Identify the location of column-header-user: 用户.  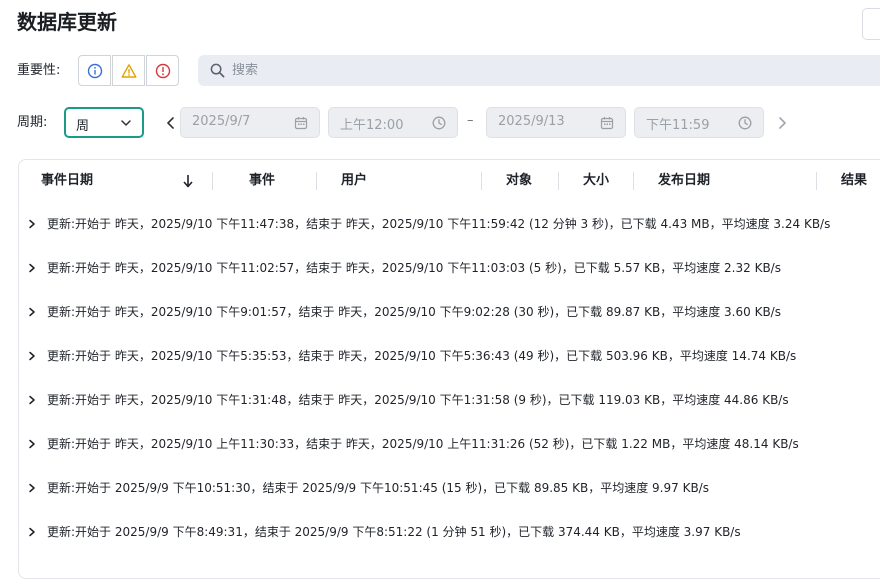
(354, 181).